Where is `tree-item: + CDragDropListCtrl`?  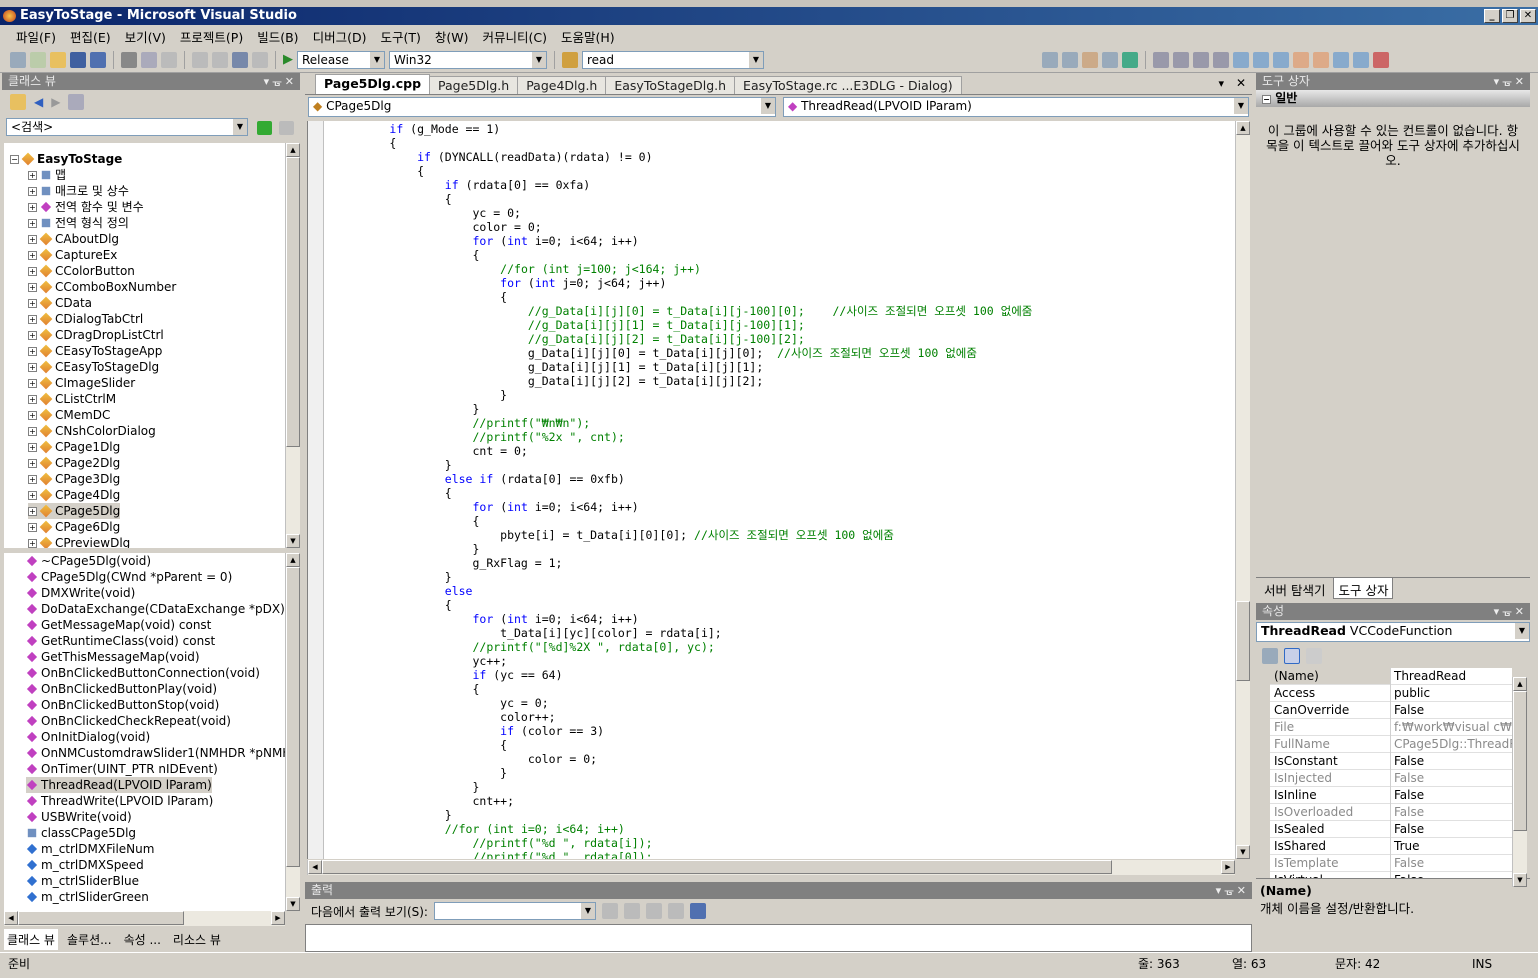
tree-item: + CDragDropListCtrl is located at coordinates (96, 335).